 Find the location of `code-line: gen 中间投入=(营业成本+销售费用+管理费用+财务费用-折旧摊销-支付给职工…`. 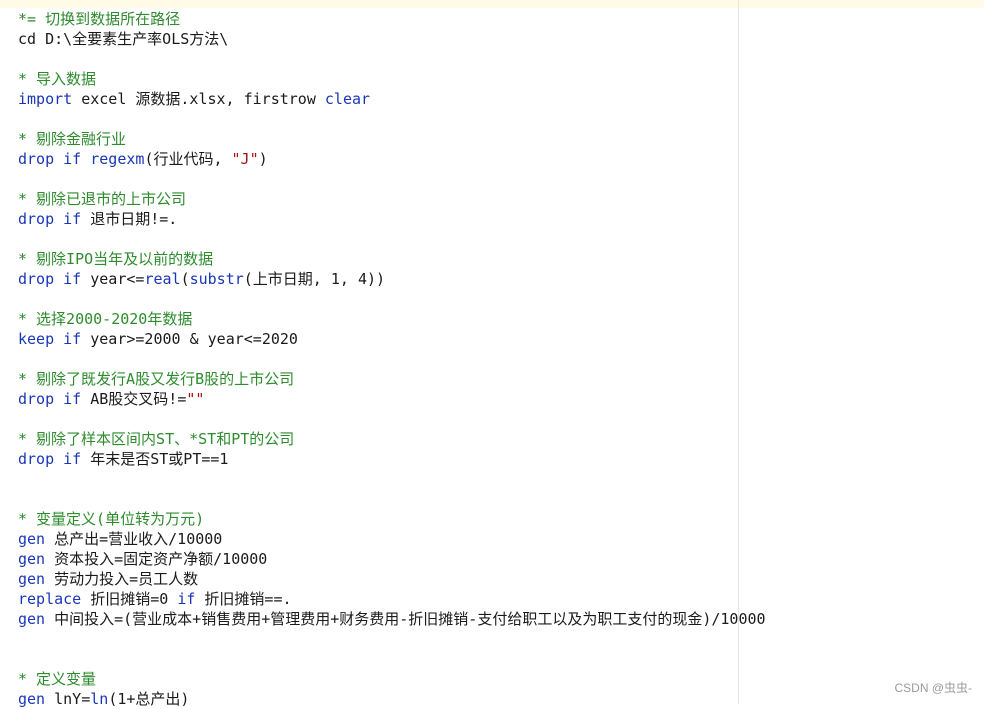

code-line: gen 中间投入=(营业成本+销售费用+管理费用+财务费用-折旧摊销-支付给职工… is located at coordinates (392, 619).